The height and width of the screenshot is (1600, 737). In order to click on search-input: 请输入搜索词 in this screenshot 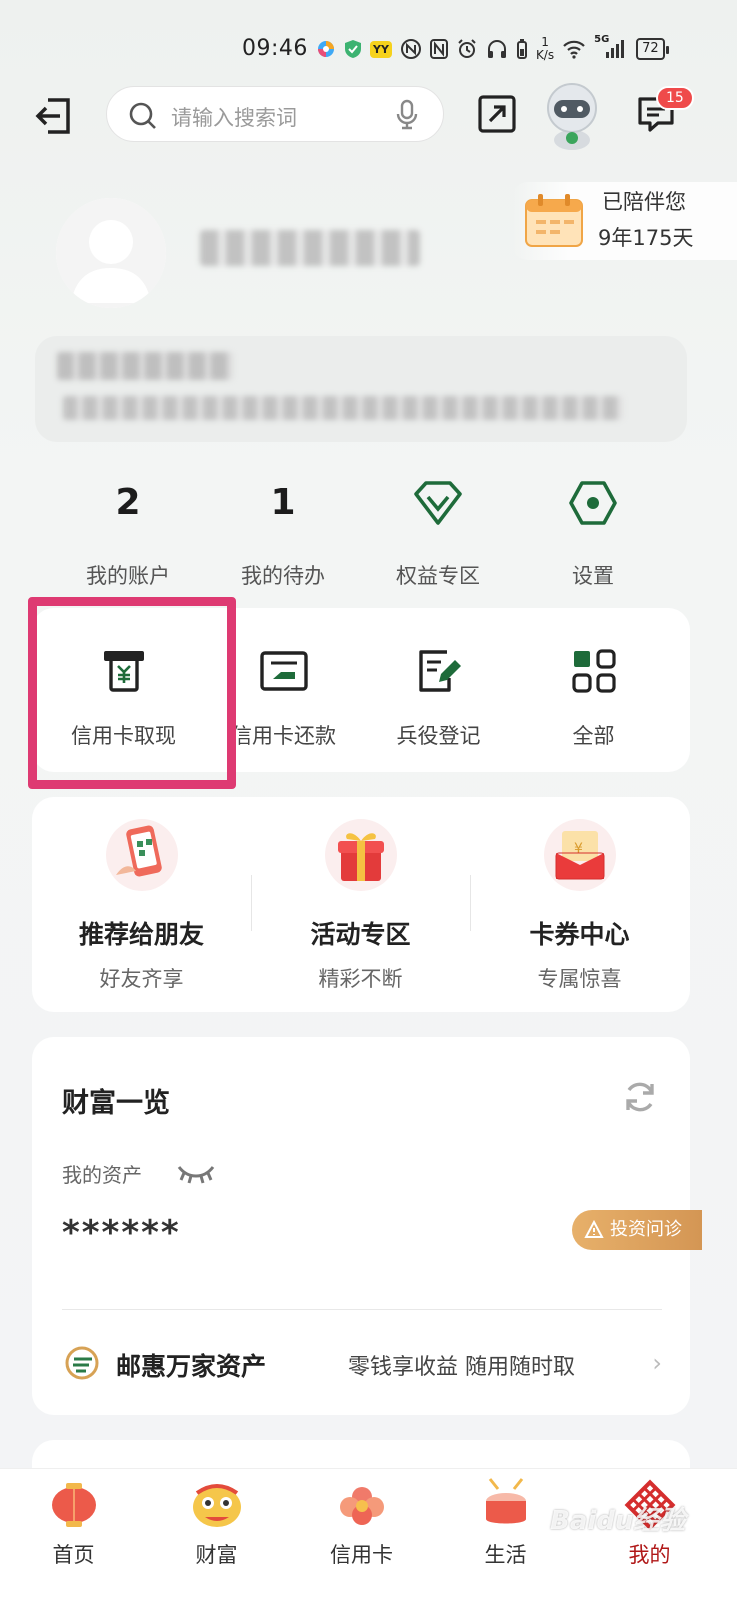, I will do `click(275, 114)`.